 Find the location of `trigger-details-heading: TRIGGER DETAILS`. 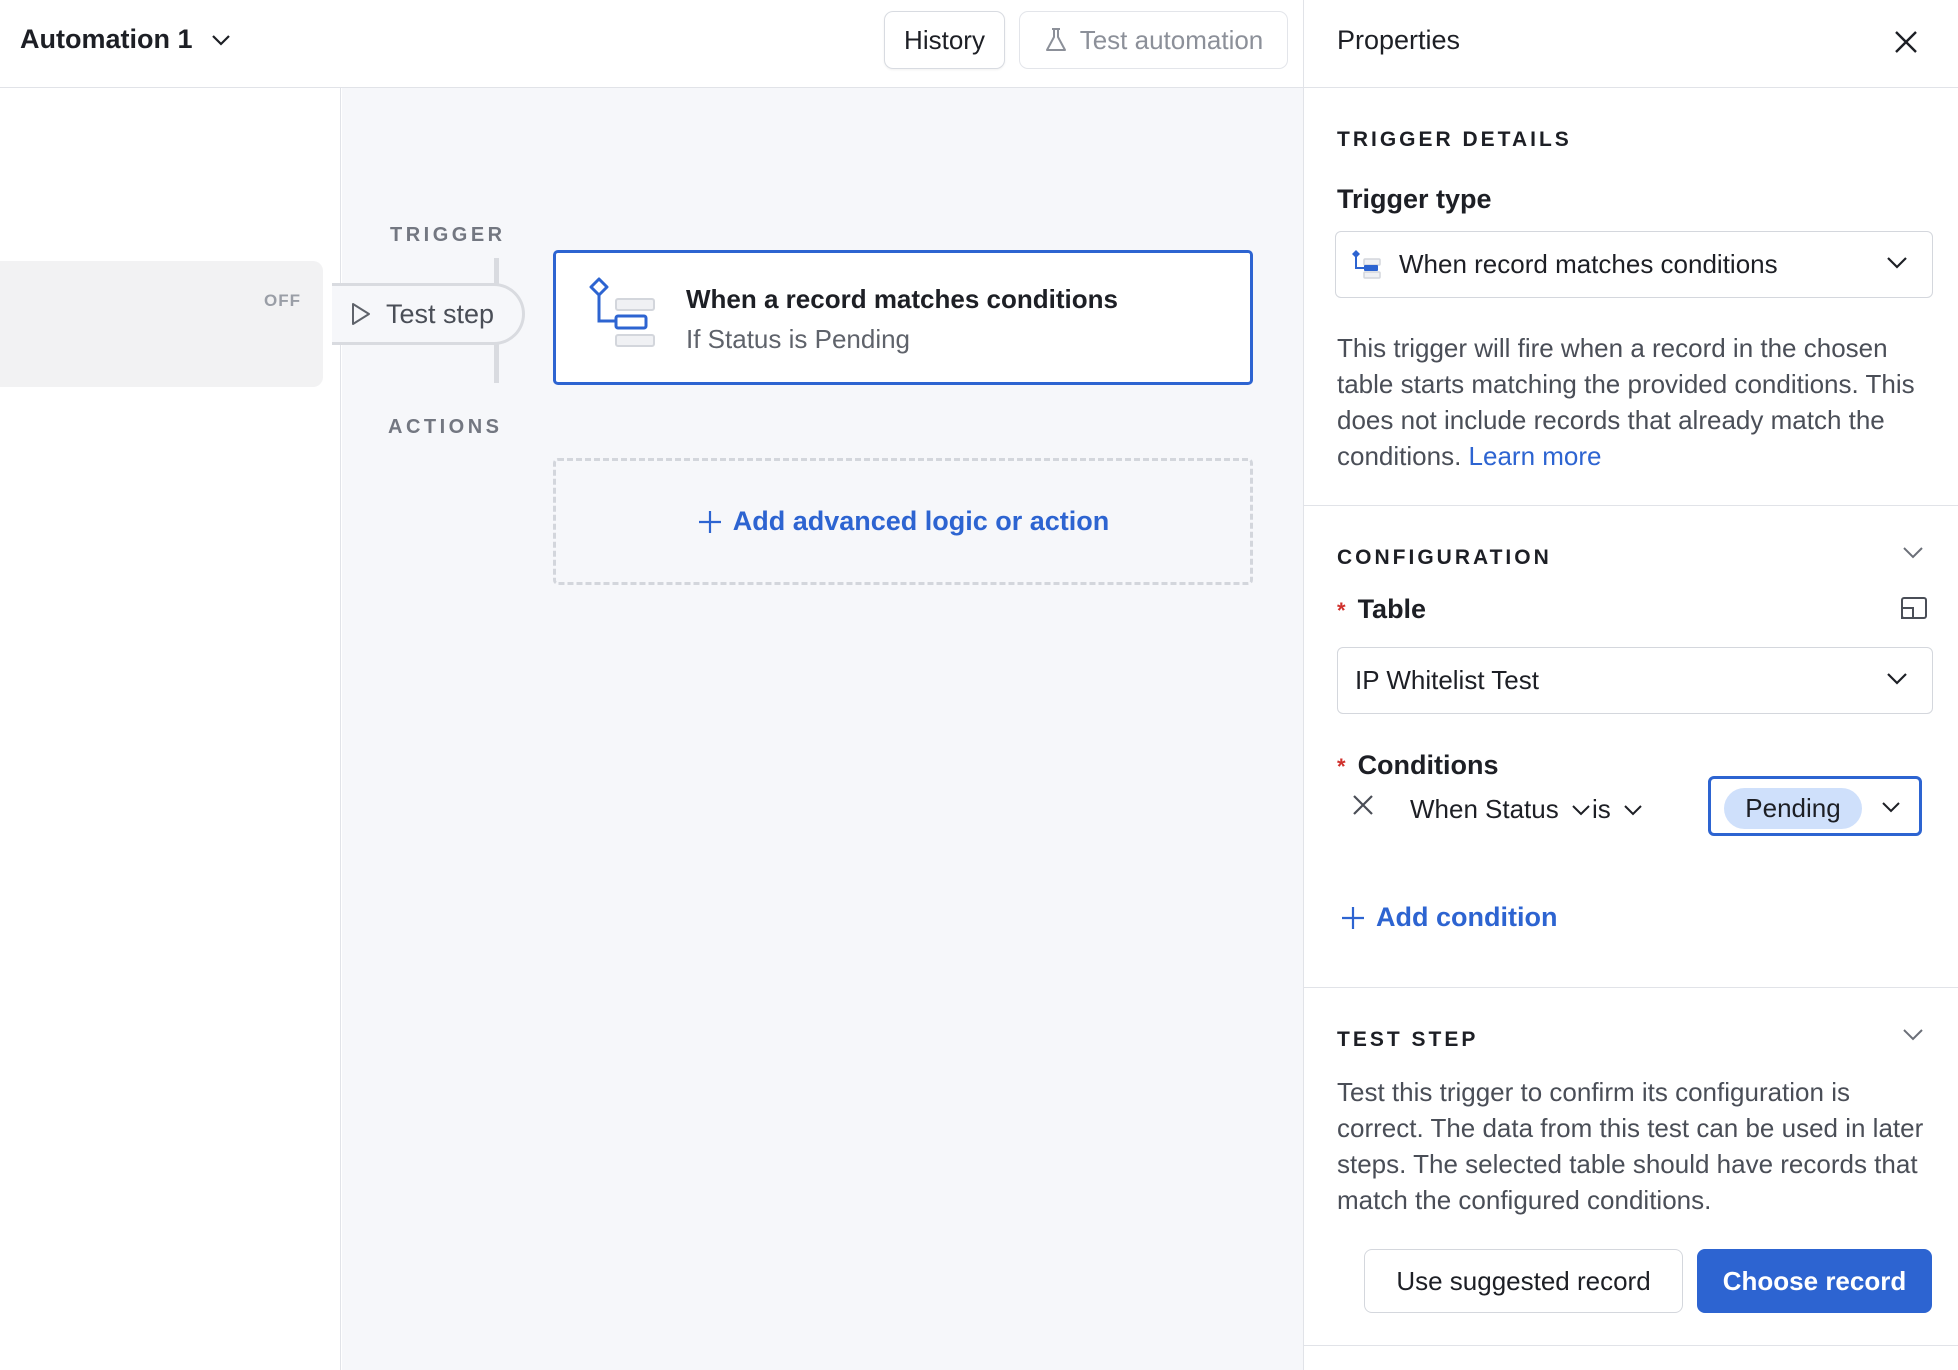

trigger-details-heading: TRIGGER DETAILS is located at coordinates (1454, 139).